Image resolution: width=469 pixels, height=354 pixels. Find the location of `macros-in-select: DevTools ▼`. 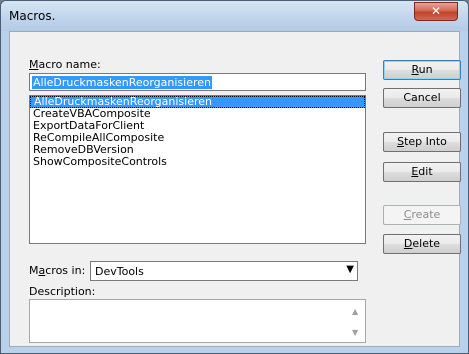

macros-in-select: DevTools ▼ is located at coordinates (224, 271).